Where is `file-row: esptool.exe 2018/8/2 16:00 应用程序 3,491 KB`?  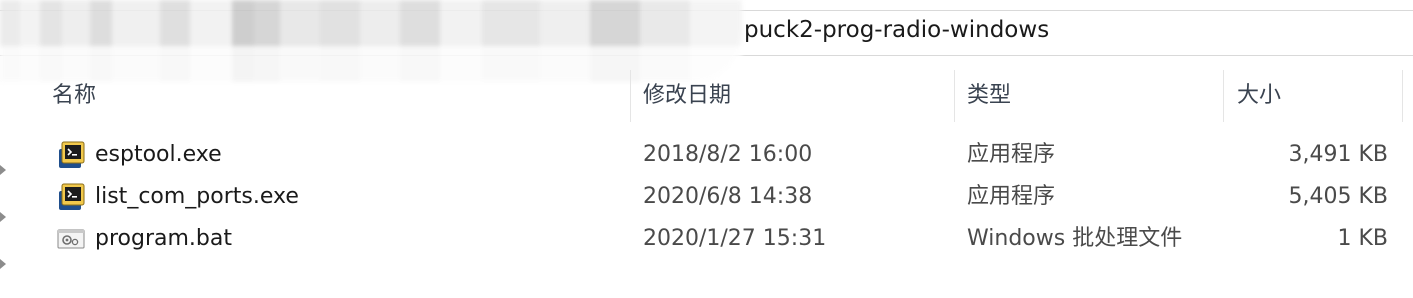
file-row: esptool.exe 2018/8/2 16:00 应用程序 3,491 KB is located at coordinates (720, 155).